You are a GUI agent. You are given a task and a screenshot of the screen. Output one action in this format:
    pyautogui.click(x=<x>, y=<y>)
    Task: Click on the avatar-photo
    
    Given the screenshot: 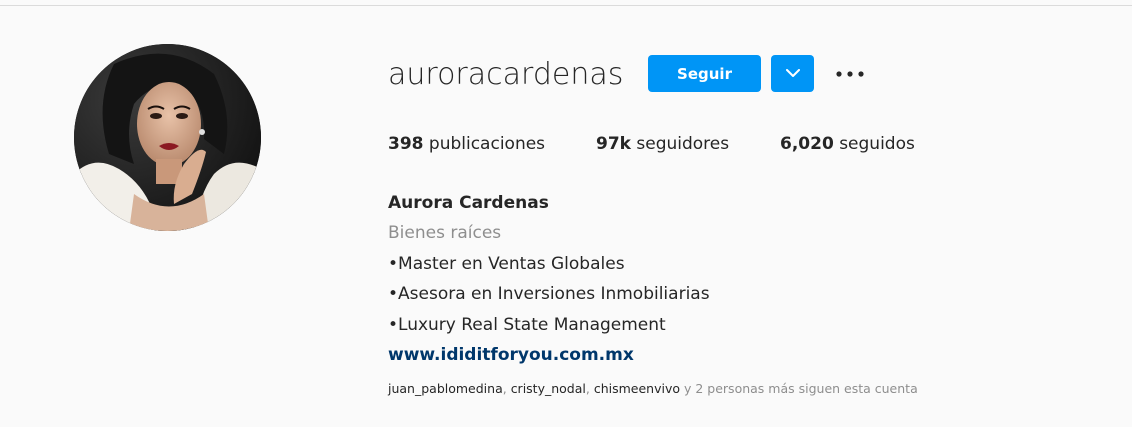 What is the action you would take?
    pyautogui.click(x=167, y=137)
    